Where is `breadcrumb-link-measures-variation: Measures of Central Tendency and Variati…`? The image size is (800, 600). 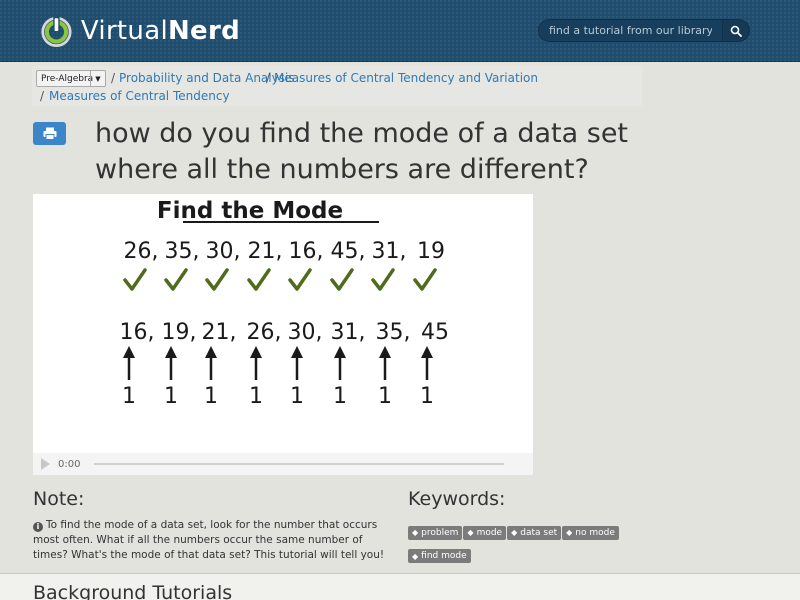 breadcrumb-link-measures-variation: Measures of Central Tendency and Variati… is located at coordinates (406, 78).